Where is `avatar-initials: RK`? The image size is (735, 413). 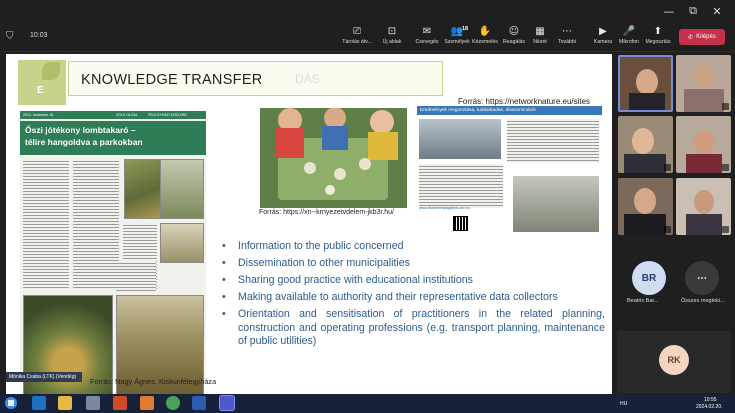
avatar-initials: RK is located at coordinates (674, 360).